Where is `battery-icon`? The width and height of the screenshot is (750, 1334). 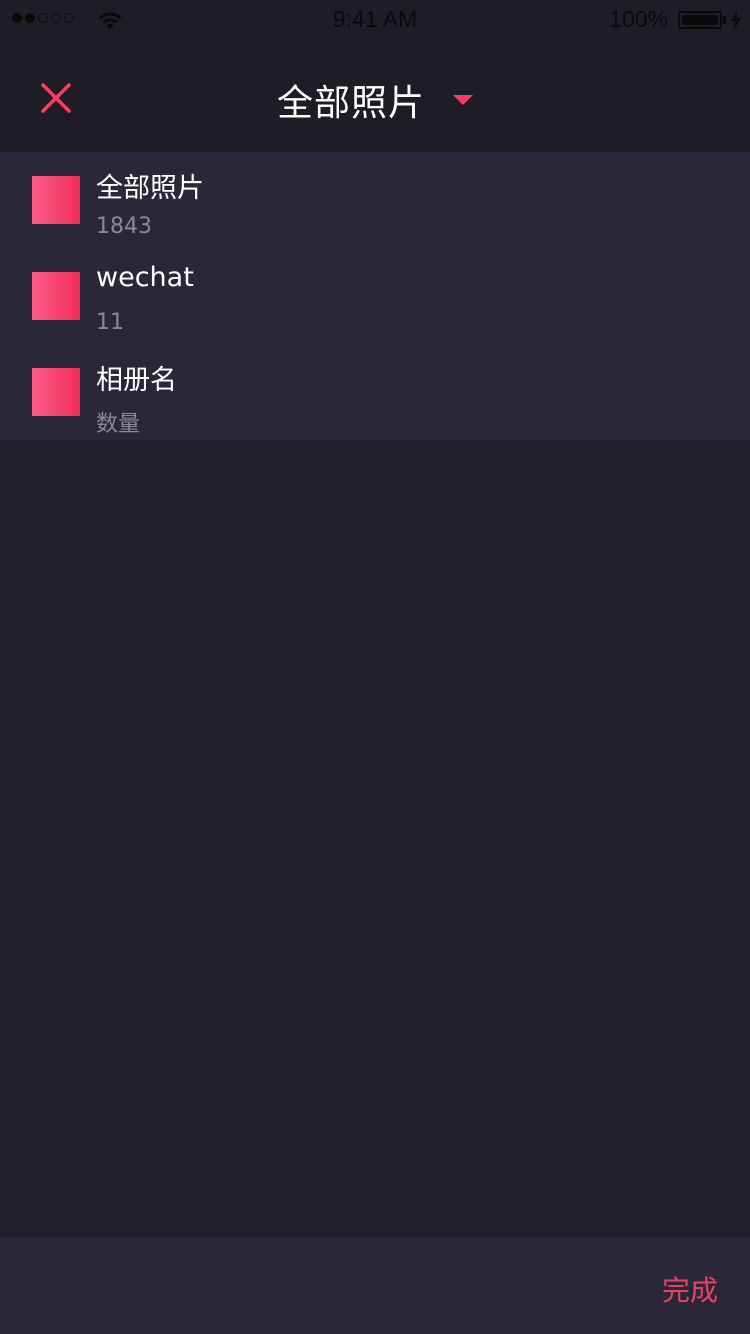 battery-icon is located at coordinates (700, 20).